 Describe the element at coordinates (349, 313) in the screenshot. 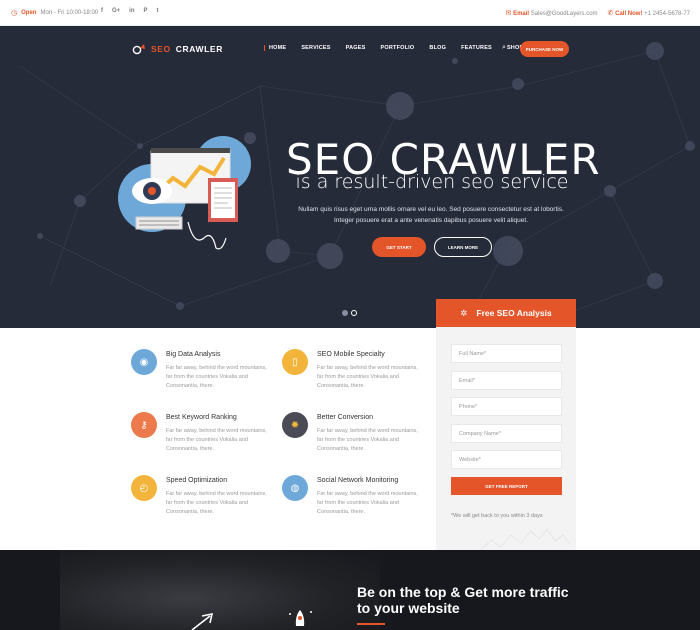

I see `slider-pagination` at that location.